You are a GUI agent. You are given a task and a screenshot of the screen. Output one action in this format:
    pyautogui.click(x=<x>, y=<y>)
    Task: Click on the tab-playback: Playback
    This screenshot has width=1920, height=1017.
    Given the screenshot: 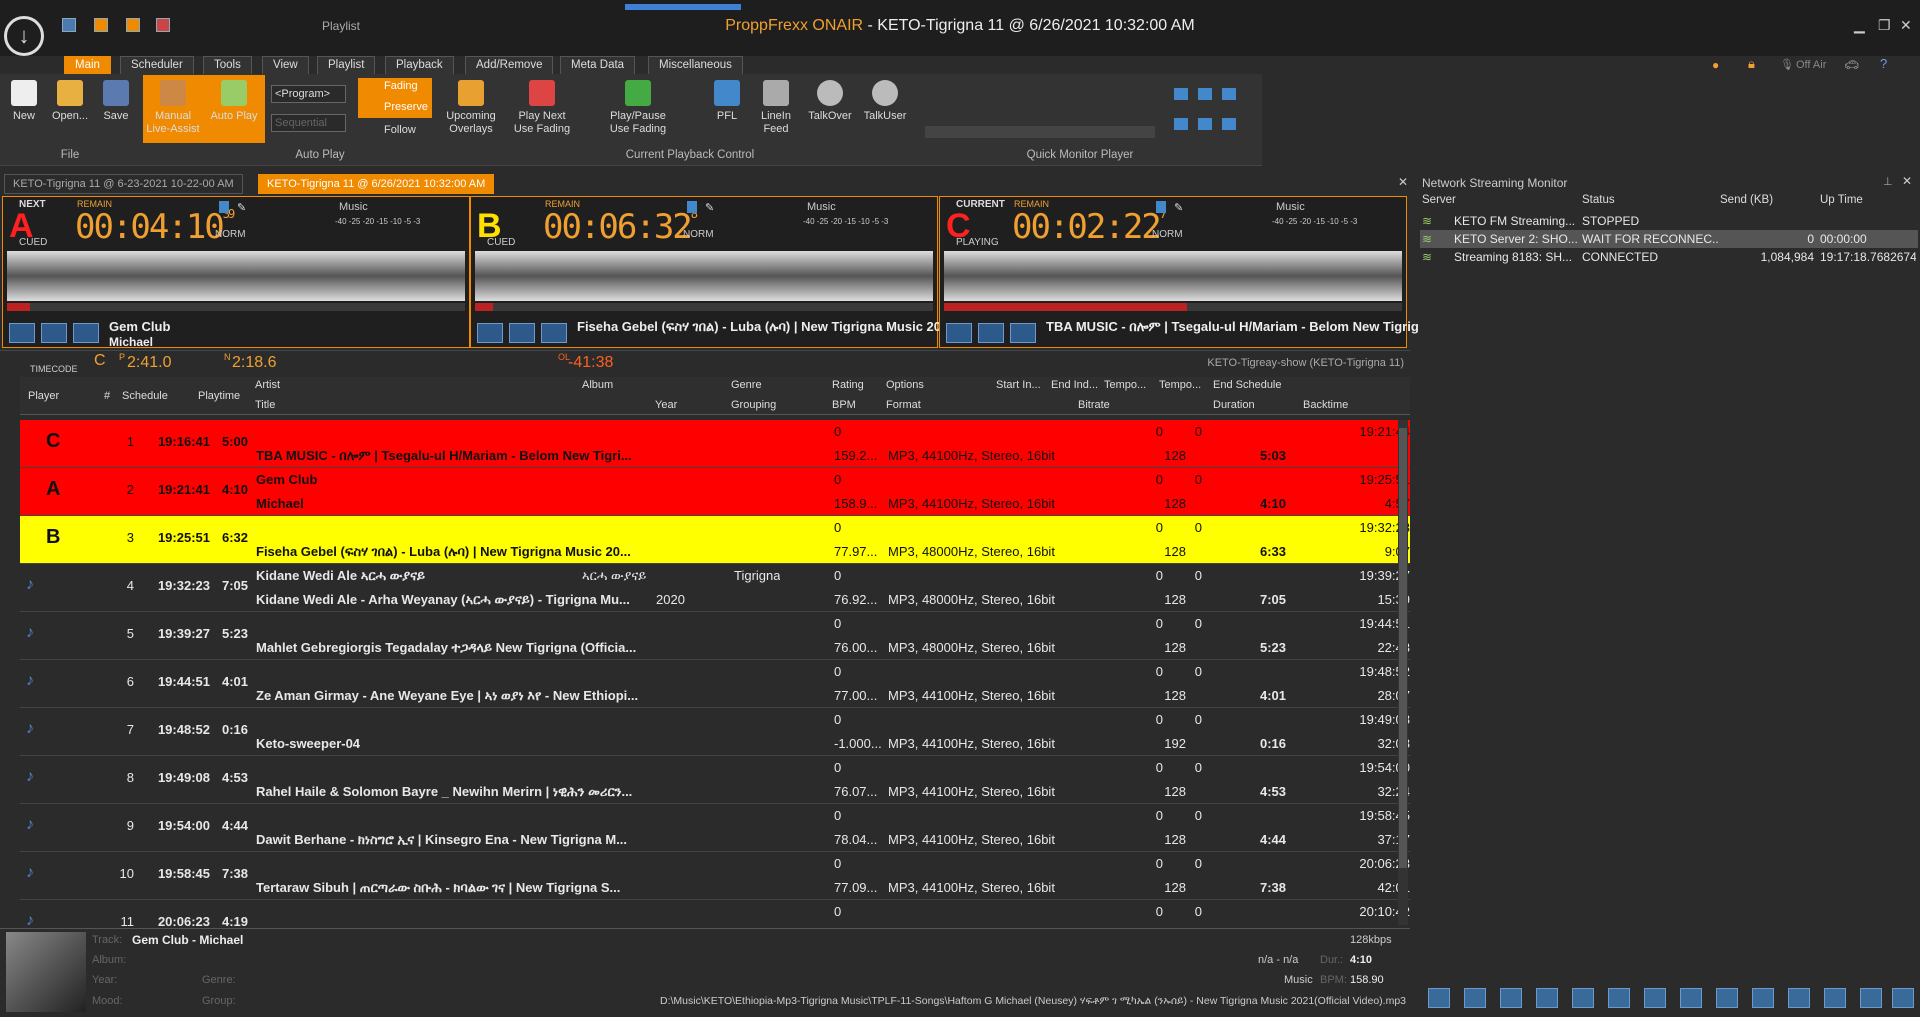 What is the action you would take?
    pyautogui.click(x=419, y=65)
    